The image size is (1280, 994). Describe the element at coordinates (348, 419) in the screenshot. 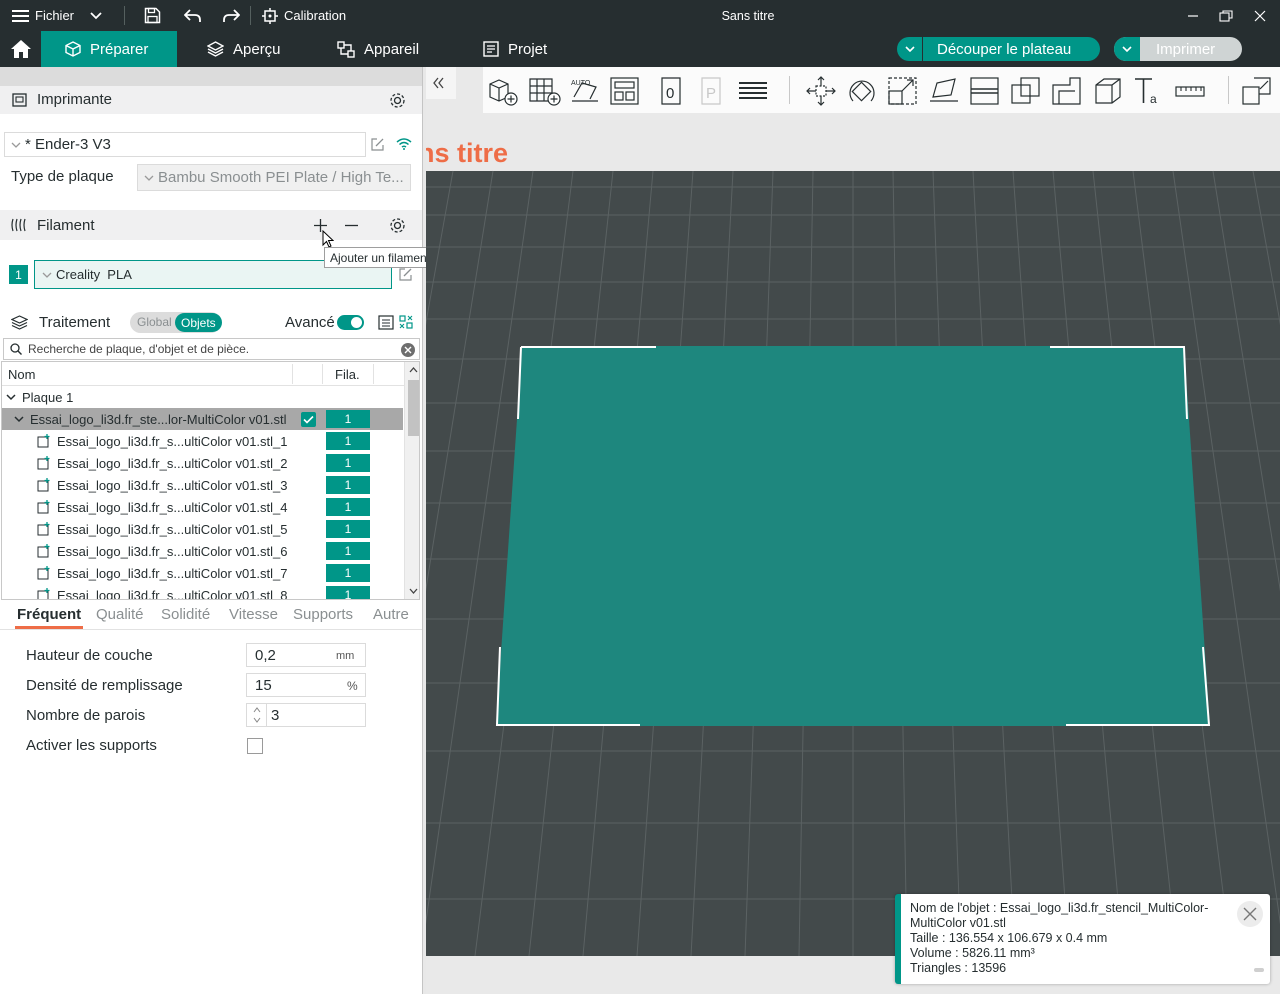

I see `object-fila-badge: 1` at that location.